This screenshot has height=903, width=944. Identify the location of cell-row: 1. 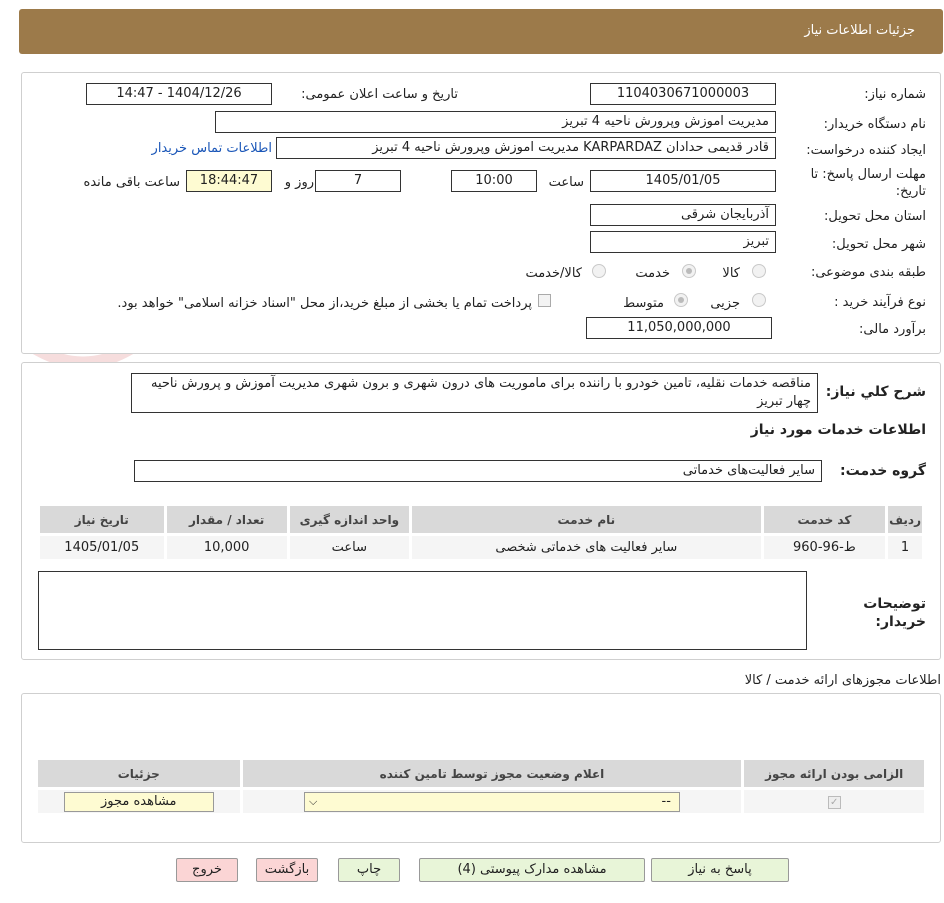
(905, 547).